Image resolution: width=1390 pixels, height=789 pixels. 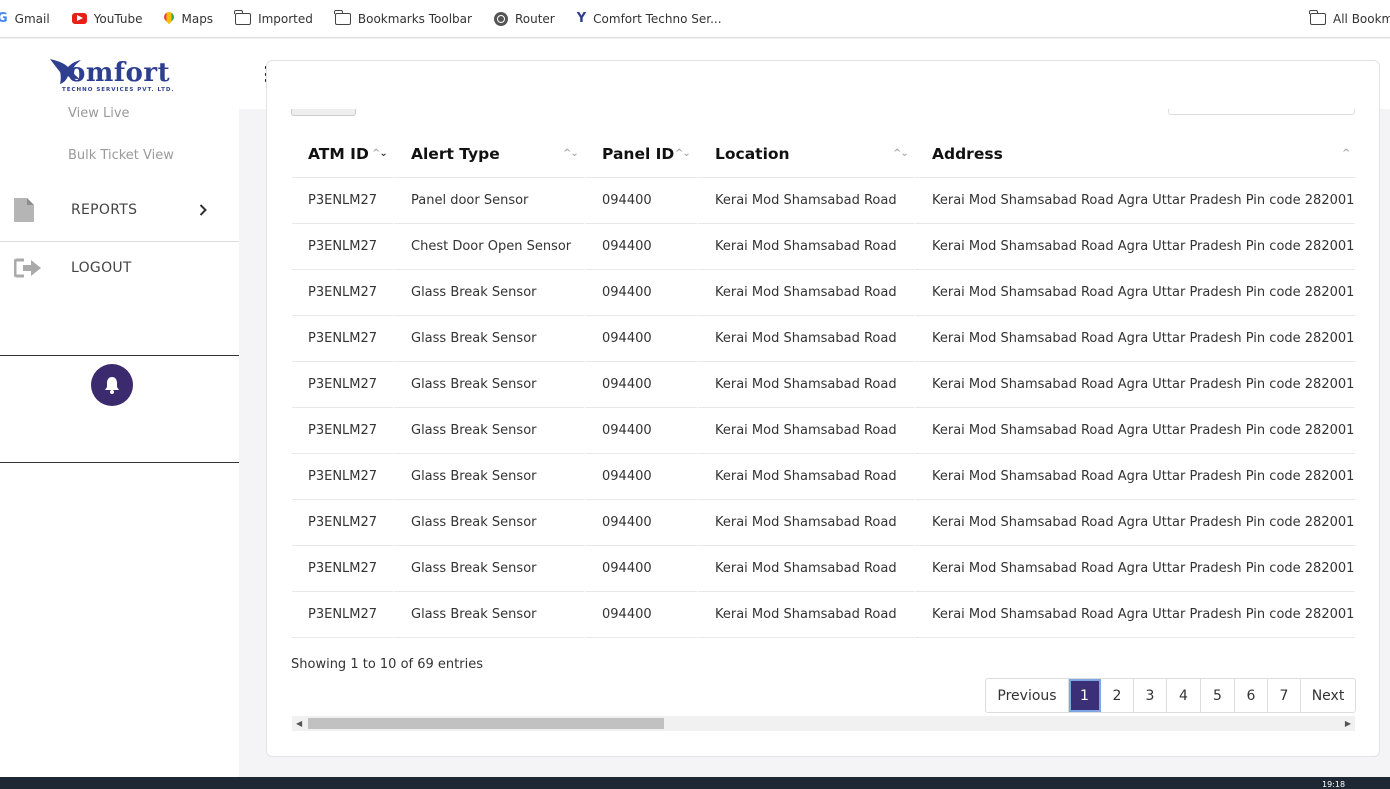 I want to click on logo-tagline: TECHNO SERVICES PVT. LTD., so click(x=118, y=90).